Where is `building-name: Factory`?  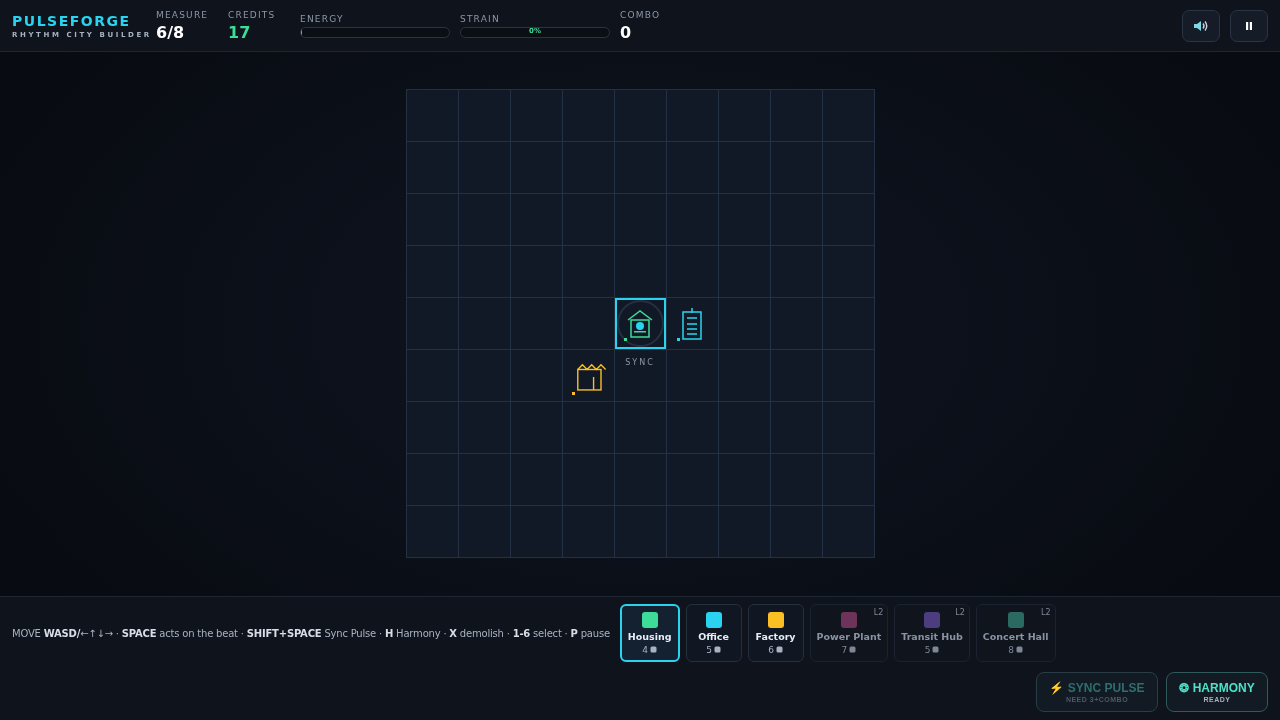 building-name: Factory is located at coordinates (775, 636).